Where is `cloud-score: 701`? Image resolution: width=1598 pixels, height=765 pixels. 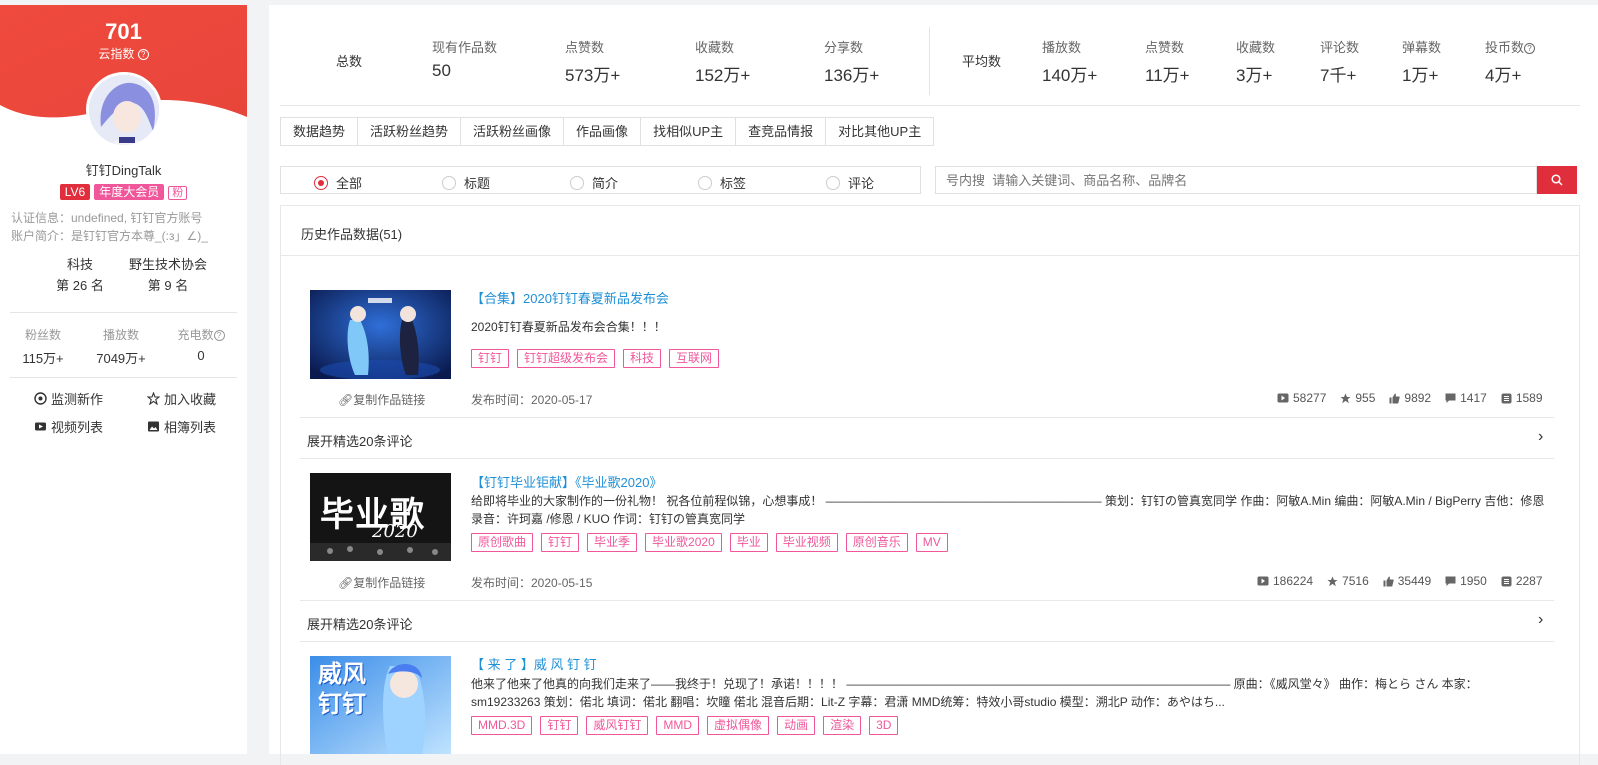 cloud-score: 701 is located at coordinates (123, 31).